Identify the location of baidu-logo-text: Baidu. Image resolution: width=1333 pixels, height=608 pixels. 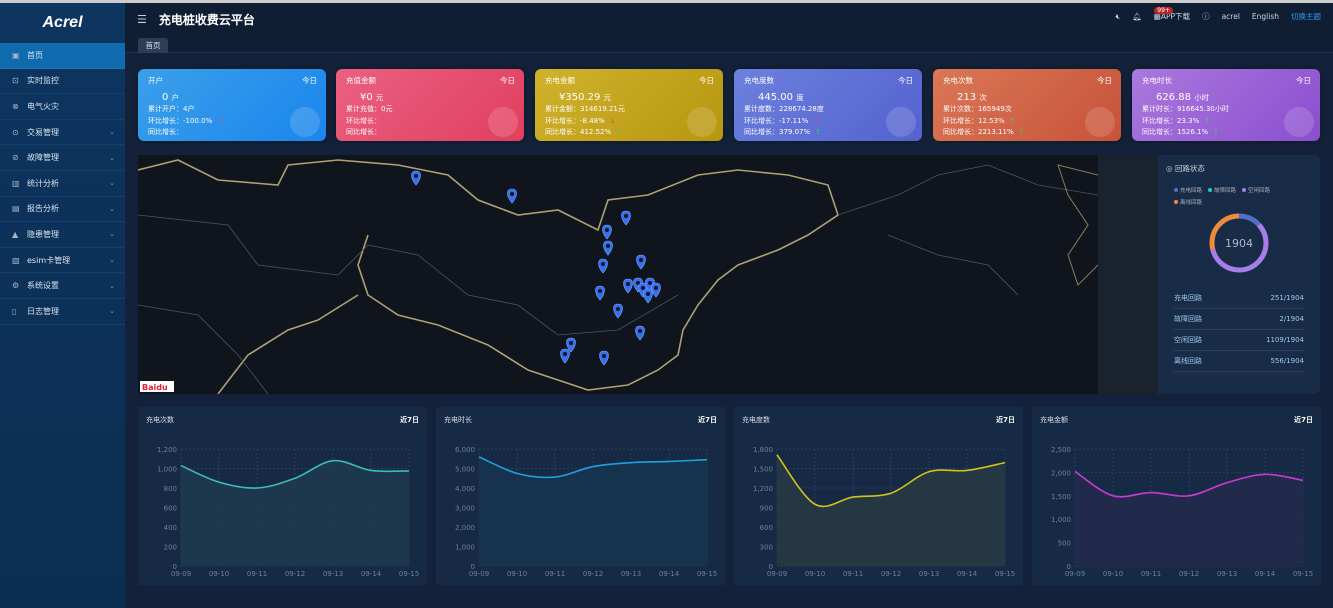
(155, 387).